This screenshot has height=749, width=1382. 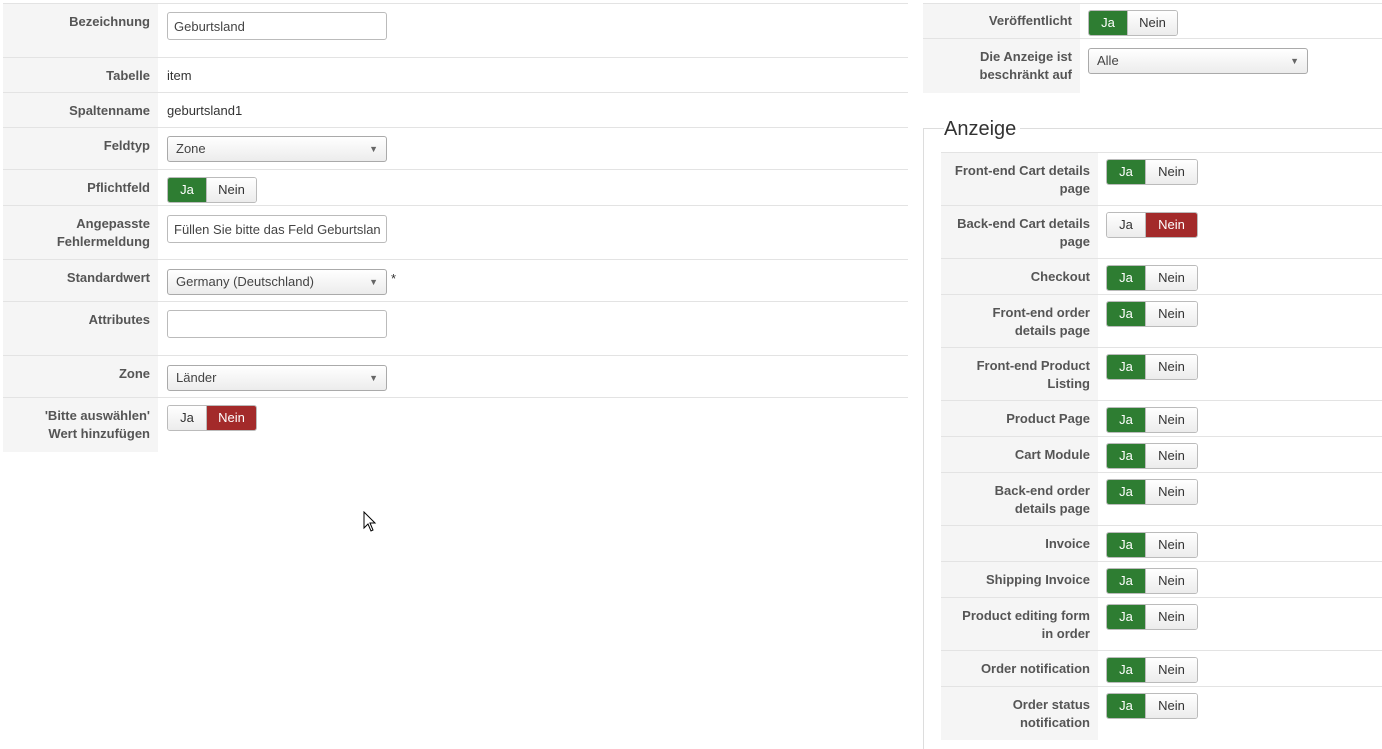 What do you see at coordinates (1037, 579) in the screenshot?
I see `anzeige-row-label-line1: Shipping Invoice` at bounding box center [1037, 579].